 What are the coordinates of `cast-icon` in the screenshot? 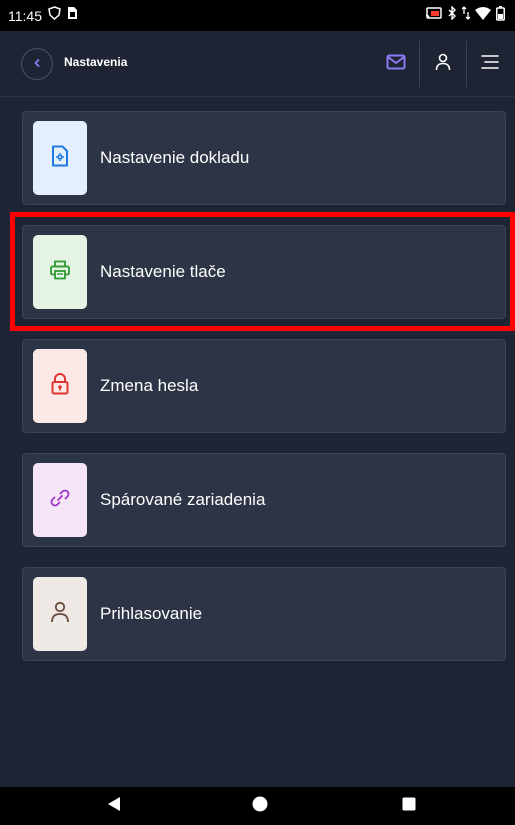 It's located at (433, 15).